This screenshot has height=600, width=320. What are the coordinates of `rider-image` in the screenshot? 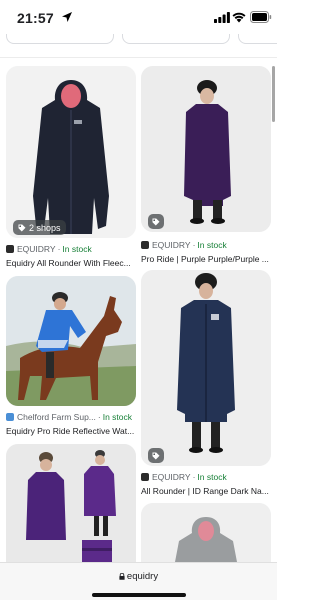 It's located at (71, 341).